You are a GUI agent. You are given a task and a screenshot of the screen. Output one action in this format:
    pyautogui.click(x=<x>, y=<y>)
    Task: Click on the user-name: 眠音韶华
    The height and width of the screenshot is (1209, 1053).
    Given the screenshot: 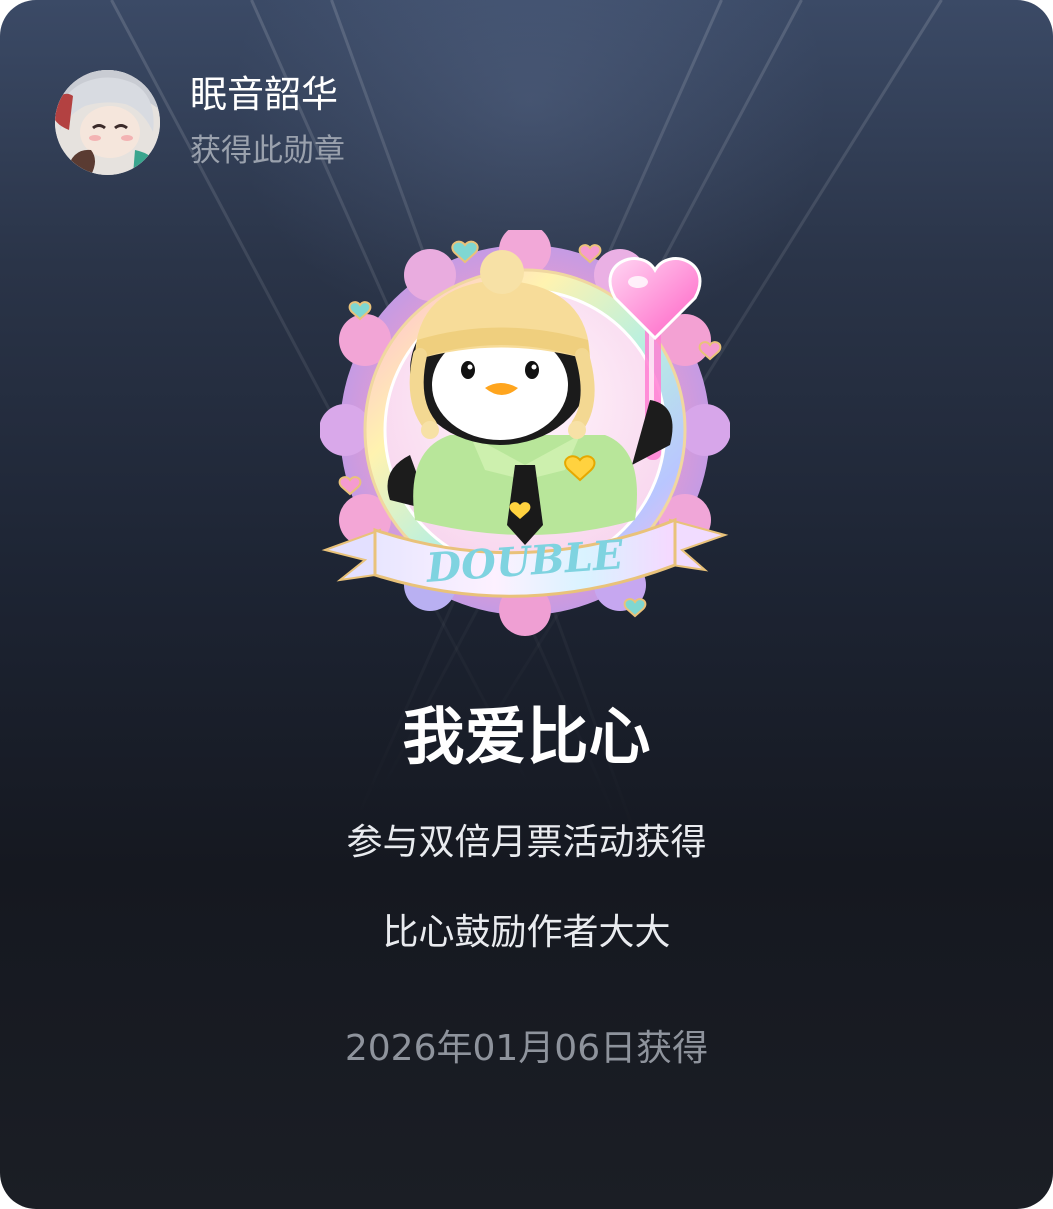 What is the action you would take?
    pyautogui.click(x=264, y=94)
    